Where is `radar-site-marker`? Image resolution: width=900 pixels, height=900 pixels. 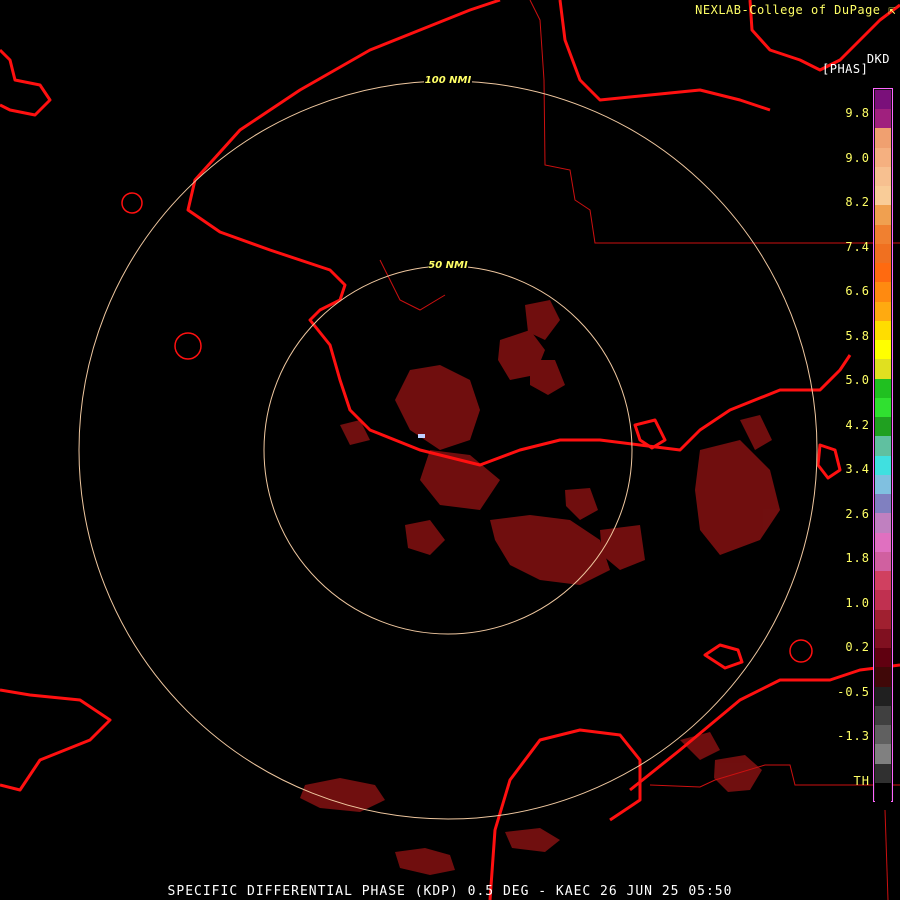 radar-site-marker is located at coordinates (421, 436).